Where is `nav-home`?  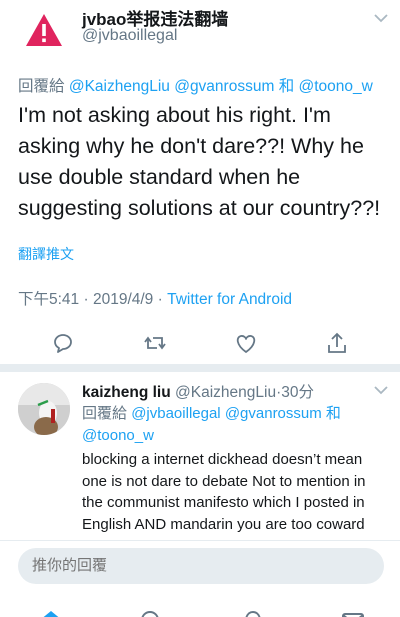
nav-home is located at coordinates (51, 612).